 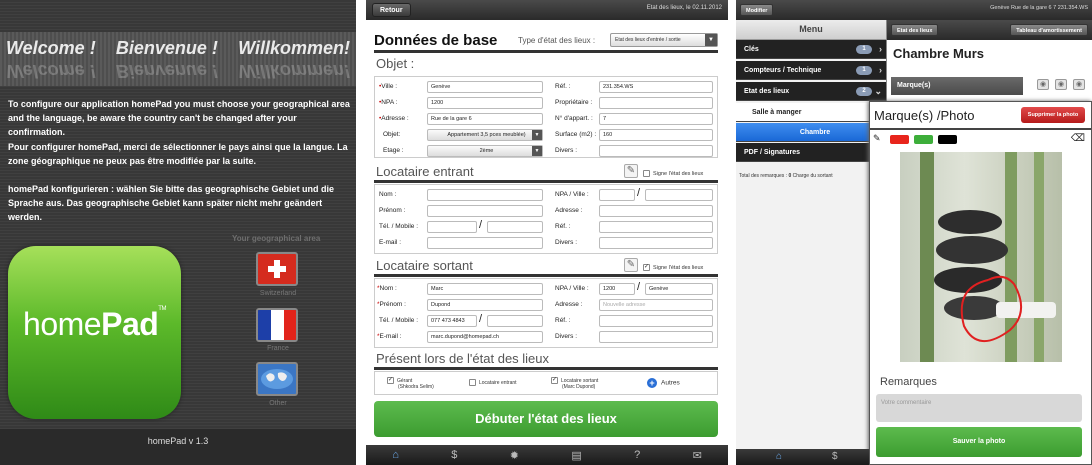 What do you see at coordinates (656, 243) in the screenshot?
I see `incoming-misc-input` at bounding box center [656, 243].